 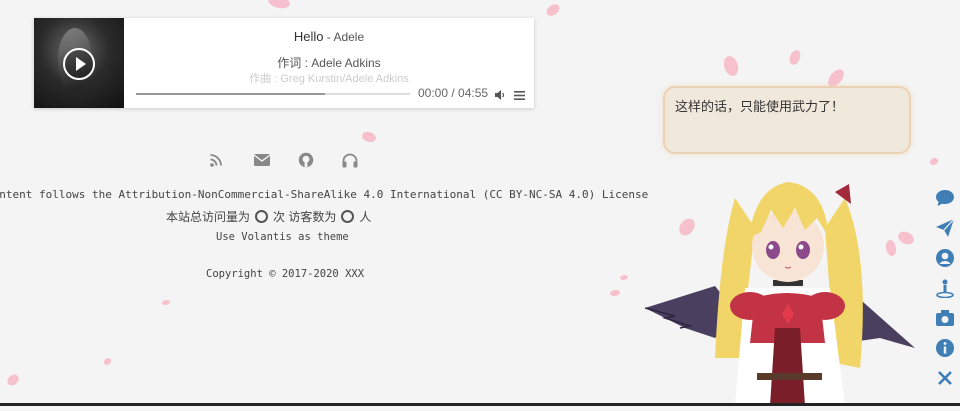 What do you see at coordinates (945, 288) in the screenshot?
I see `info-walk-icon` at bounding box center [945, 288].